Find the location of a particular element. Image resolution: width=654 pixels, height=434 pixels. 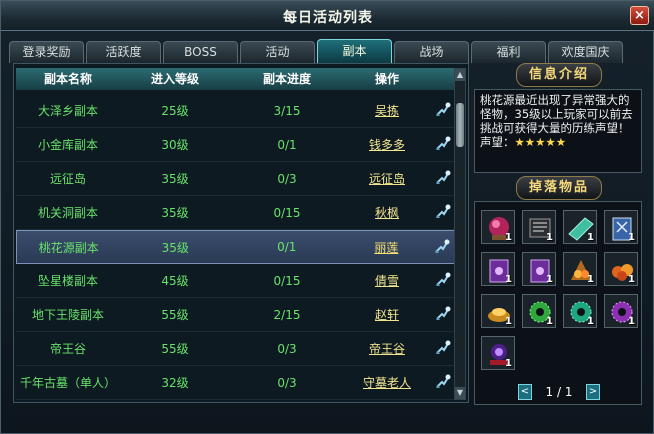

table-row: 地下王陵副本 55级 2/15 赵轩 is located at coordinates (236, 315).